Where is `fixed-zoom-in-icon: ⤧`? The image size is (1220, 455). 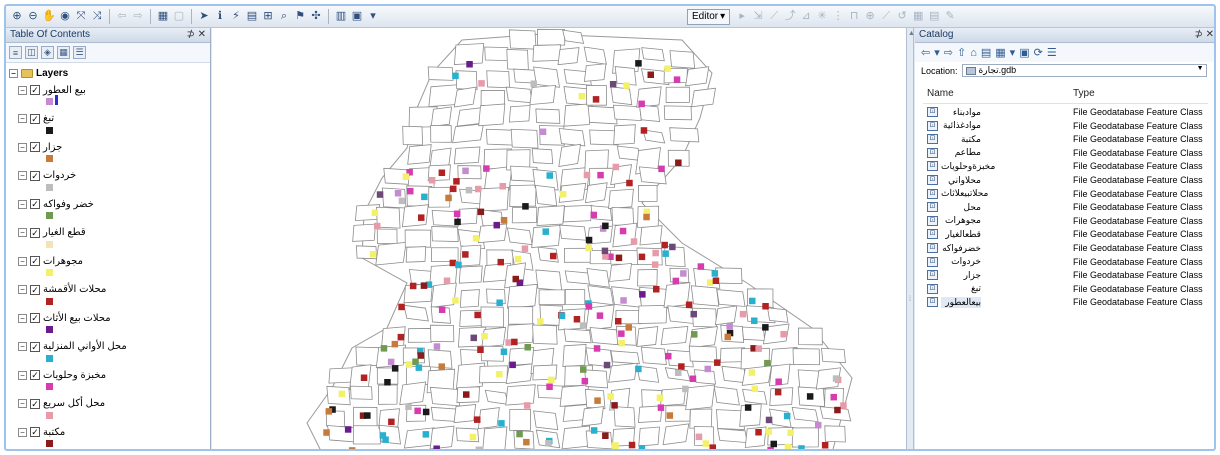
fixed-zoom-in-icon: ⤧ is located at coordinates (81, 17).